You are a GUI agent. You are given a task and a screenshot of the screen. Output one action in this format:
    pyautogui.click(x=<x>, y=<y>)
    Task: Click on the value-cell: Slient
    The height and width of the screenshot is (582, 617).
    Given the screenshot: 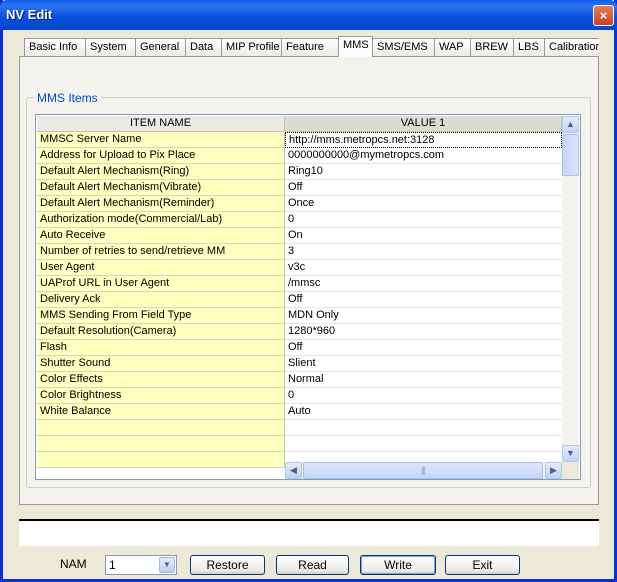 What is the action you would take?
    pyautogui.click(x=423, y=364)
    